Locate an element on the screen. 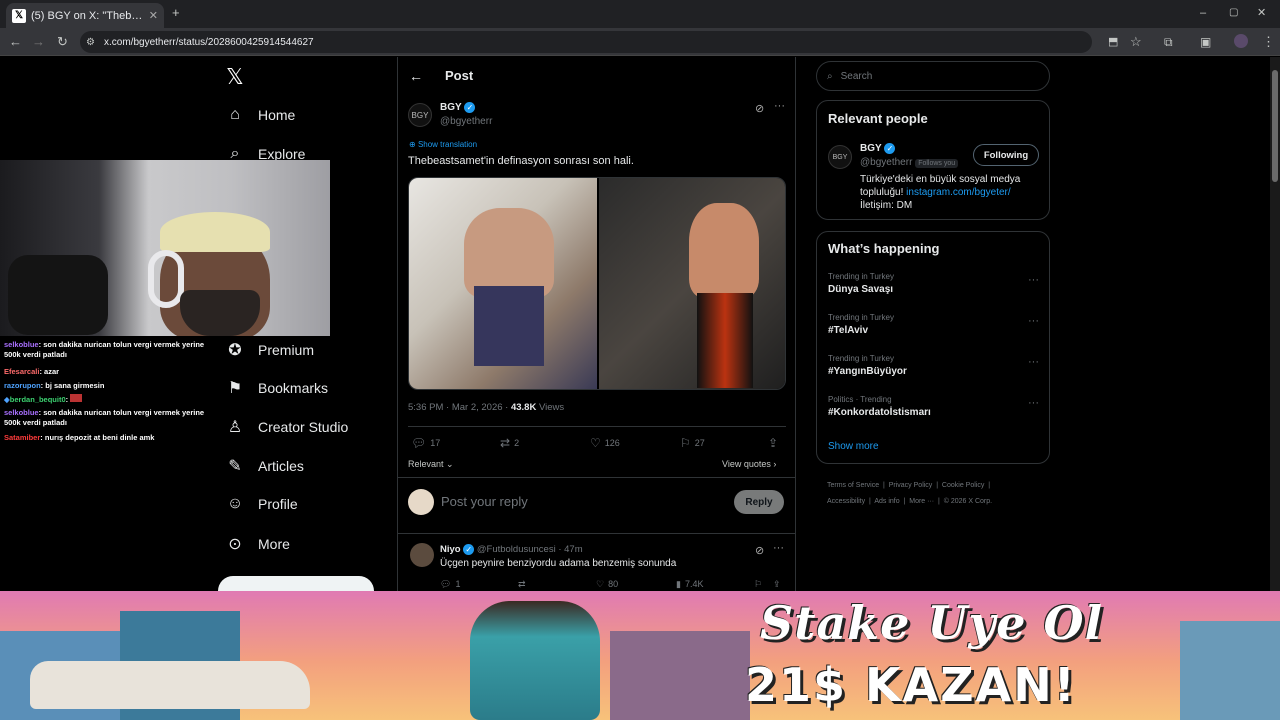 Image resolution: width=1280 pixels, height=720 pixels. reply-views: ▮ 7.4K is located at coordinates (689, 584).